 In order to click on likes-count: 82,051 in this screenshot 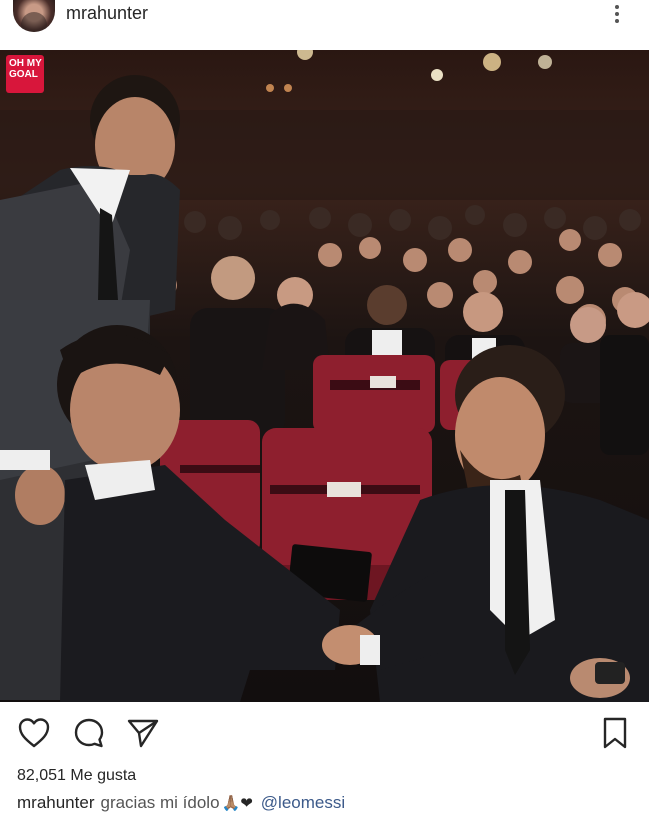, I will do `click(41, 775)`.